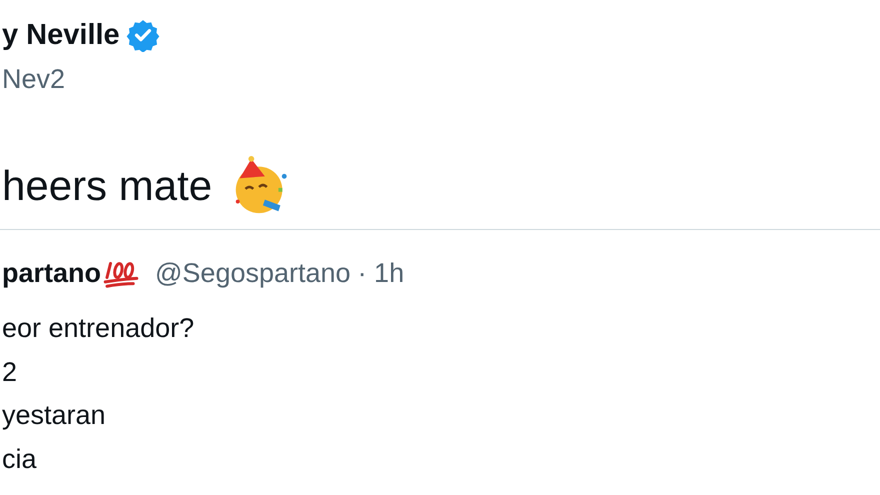 The height and width of the screenshot is (495, 880). Describe the element at coordinates (253, 273) in the screenshot. I see `quoted-handle: @Segospartano` at that location.